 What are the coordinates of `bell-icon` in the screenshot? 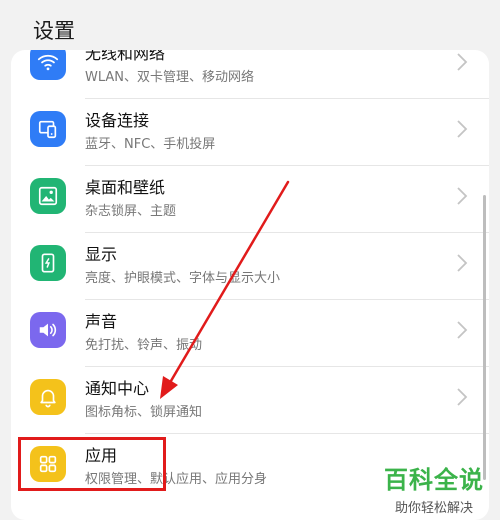 It's located at (48, 397).